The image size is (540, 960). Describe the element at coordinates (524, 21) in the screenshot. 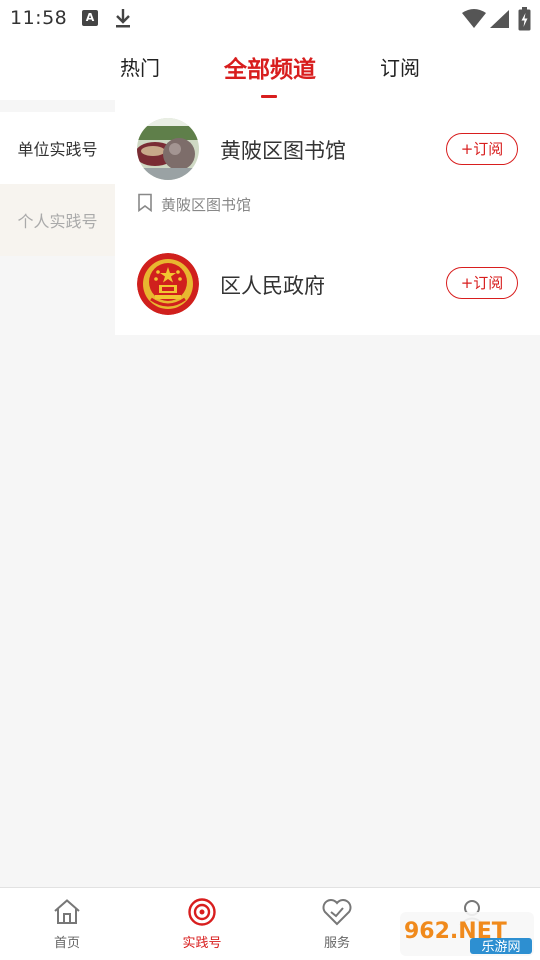

I see `battery-charging-icon` at that location.